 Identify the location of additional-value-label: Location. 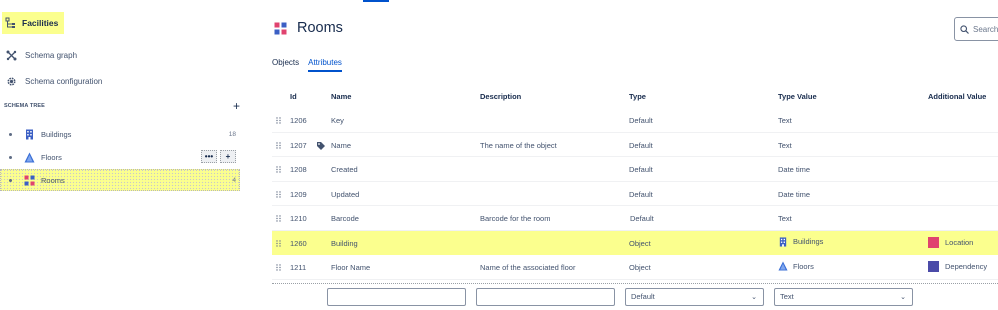
(959, 242).